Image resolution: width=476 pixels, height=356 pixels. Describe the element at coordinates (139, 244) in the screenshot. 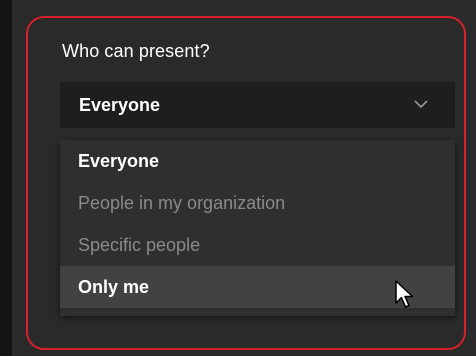

I see `menu-item-label: Specific people` at that location.